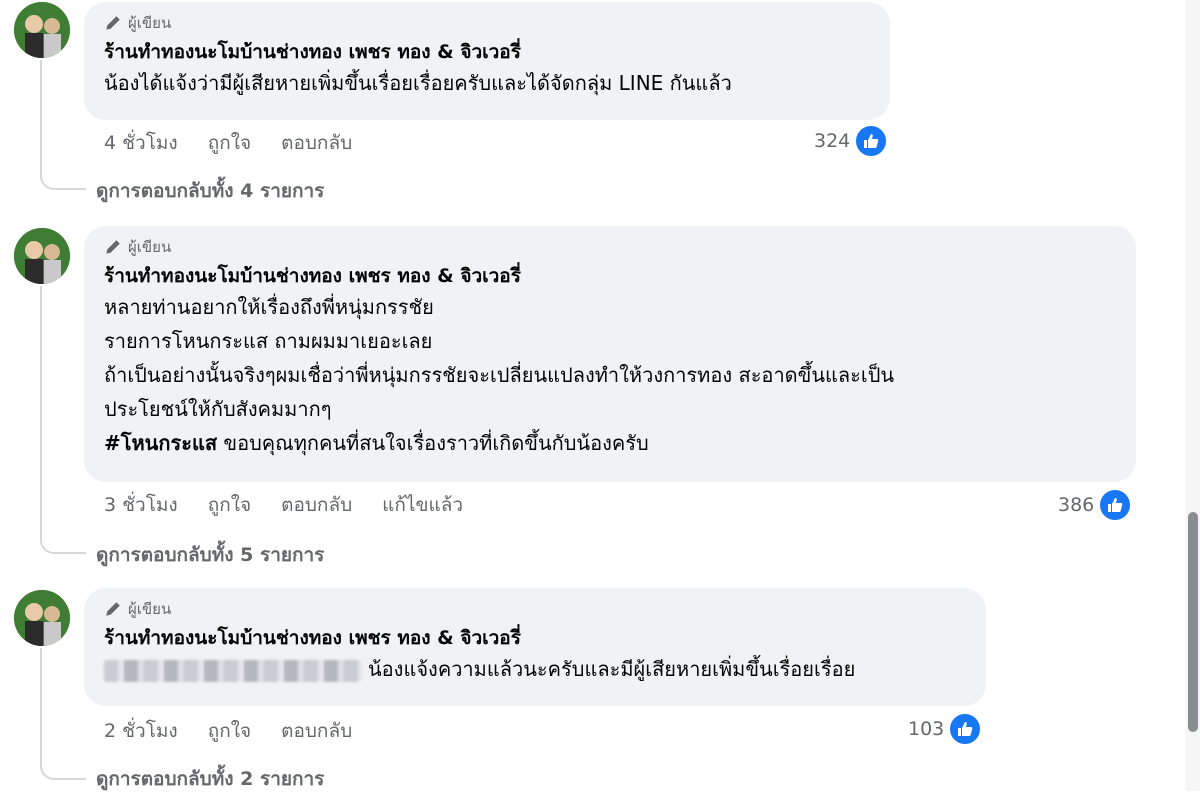 The image size is (1200, 794). What do you see at coordinates (141, 505) in the screenshot?
I see `timestamp: 3 ชั่วโมง` at bounding box center [141, 505].